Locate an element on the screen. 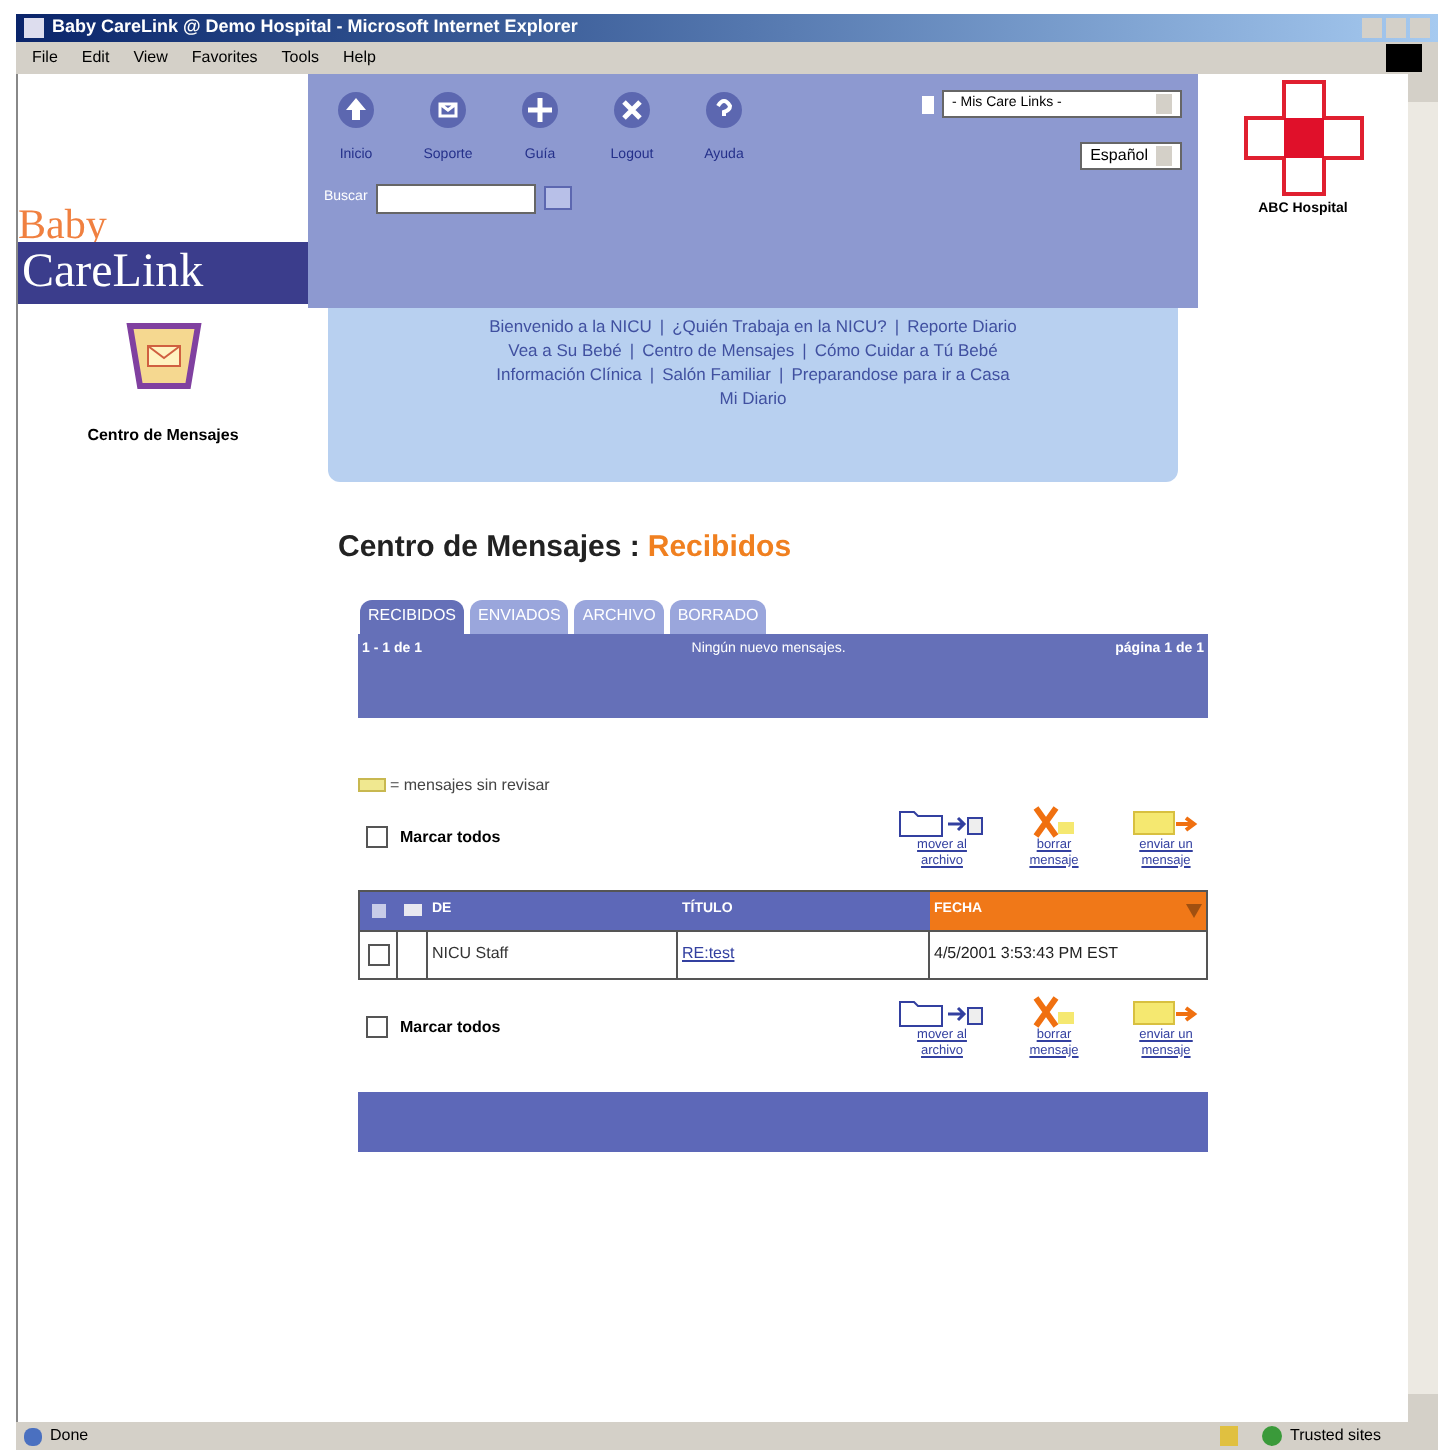 Image resolution: width=1454 pixels, height=1450 pixels. menu-item: View is located at coordinates (150, 58).